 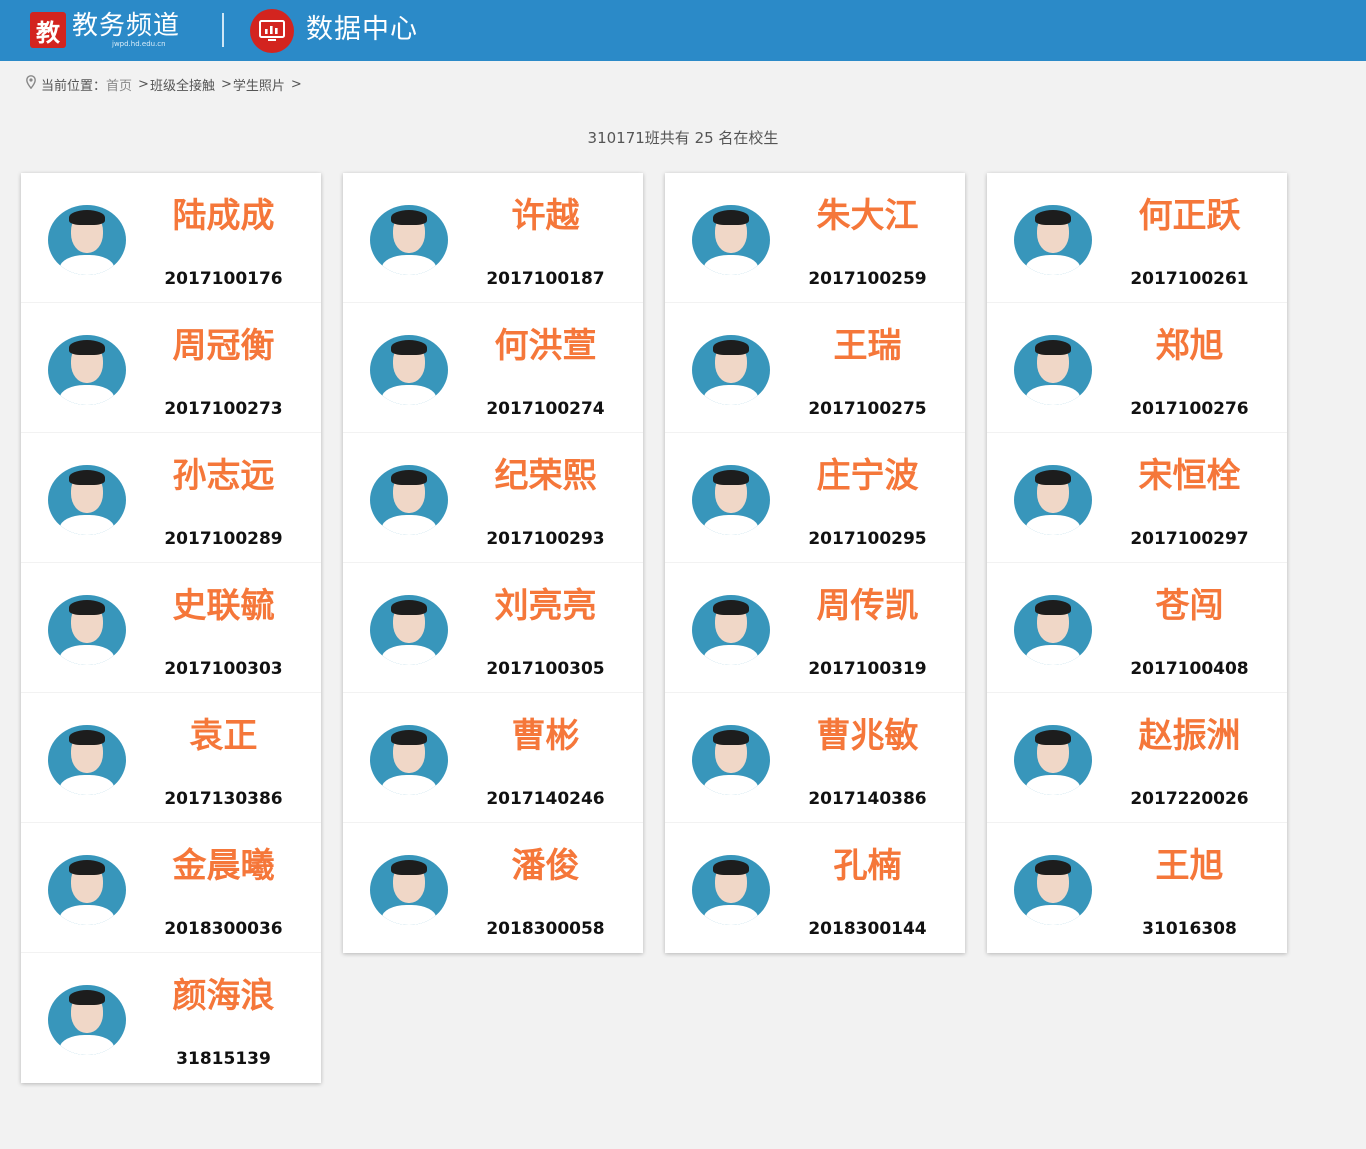 I want to click on student-id: 2017100293, so click(x=545, y=539).